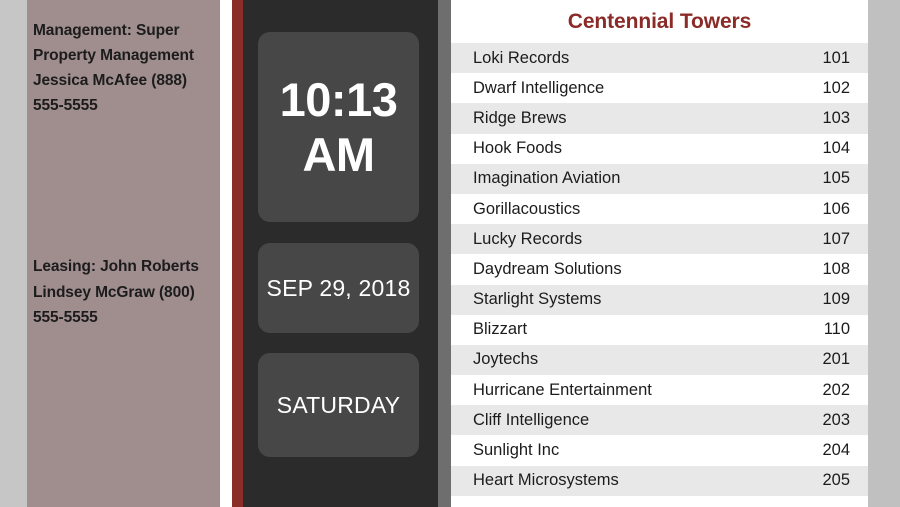 Image resolution: width=900 pixels, height=507 pixels. Describe the element at coordinates (836, 238) in the screenshot. I see `tenant-suite-number: 107` at that location.